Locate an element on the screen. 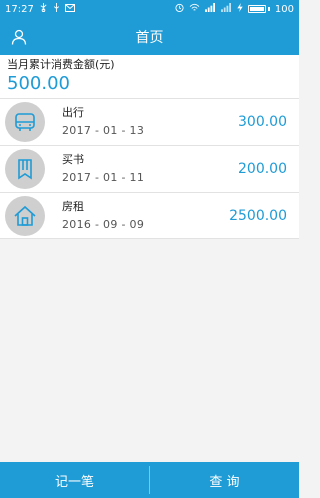  bottom-bar: 记一笔 查 询 is located at coordinates (149, 480).